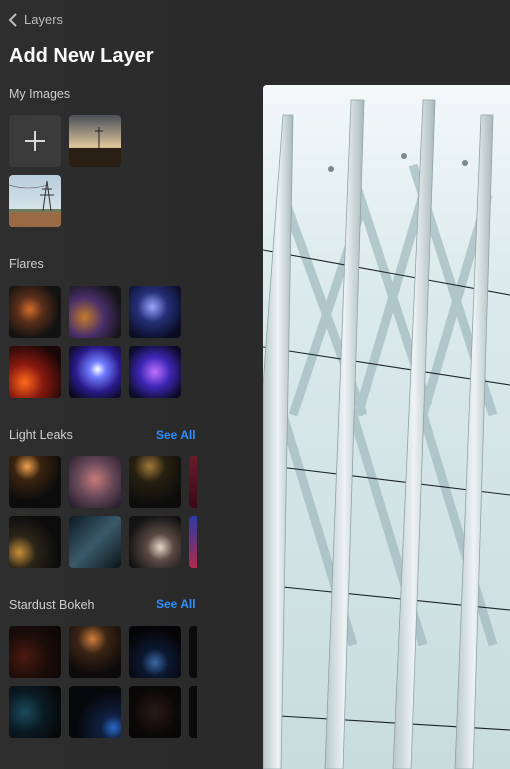 This screenshot has height=769, width=510. I want to click on page-title: Add New Layer, so click(81, 56).